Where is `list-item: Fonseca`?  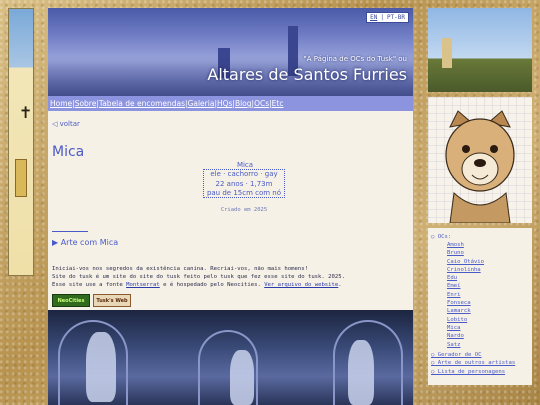 list-item: Fonseca is located at coordinates (465, 303).